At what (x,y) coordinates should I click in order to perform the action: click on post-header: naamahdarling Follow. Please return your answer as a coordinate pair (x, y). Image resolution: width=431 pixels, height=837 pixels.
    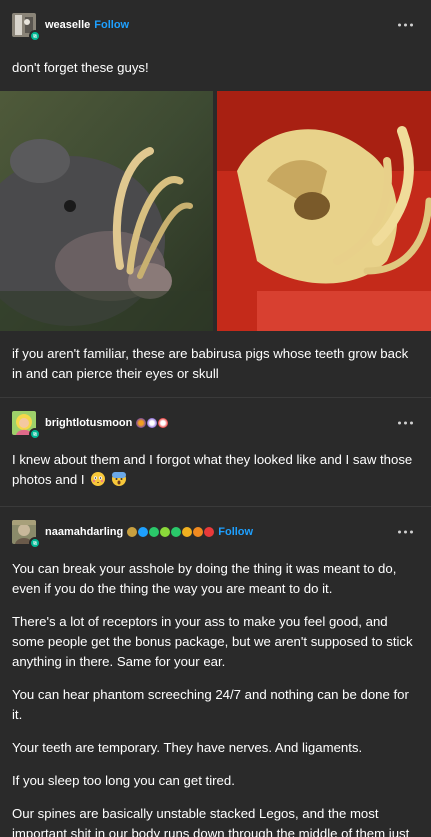
    Looking at the image, I should click on (215, 532).